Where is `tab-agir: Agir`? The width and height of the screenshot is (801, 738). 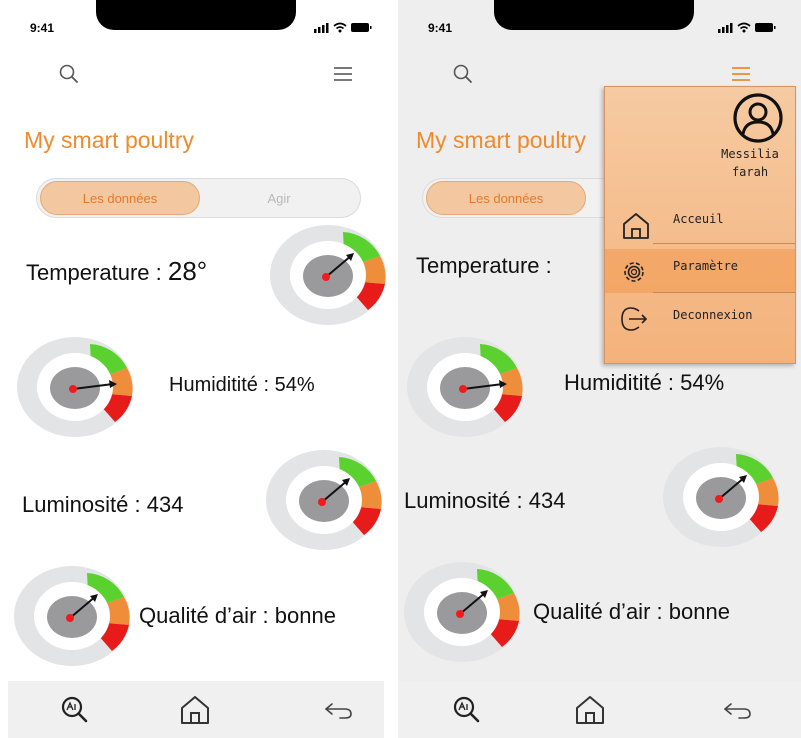
tab-agir: Agir is located at coordinates (279, 198).